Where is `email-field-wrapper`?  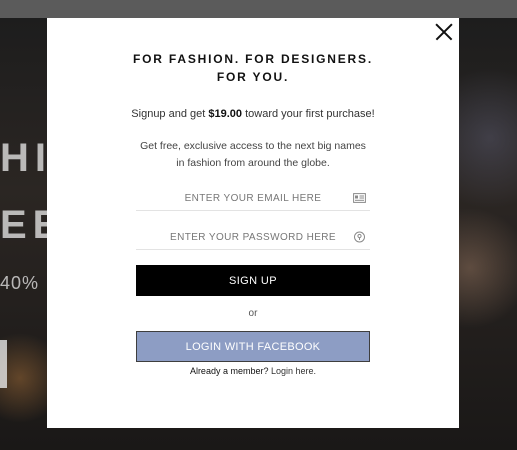
email-field-wrapper is located at coordinates (253, 198).